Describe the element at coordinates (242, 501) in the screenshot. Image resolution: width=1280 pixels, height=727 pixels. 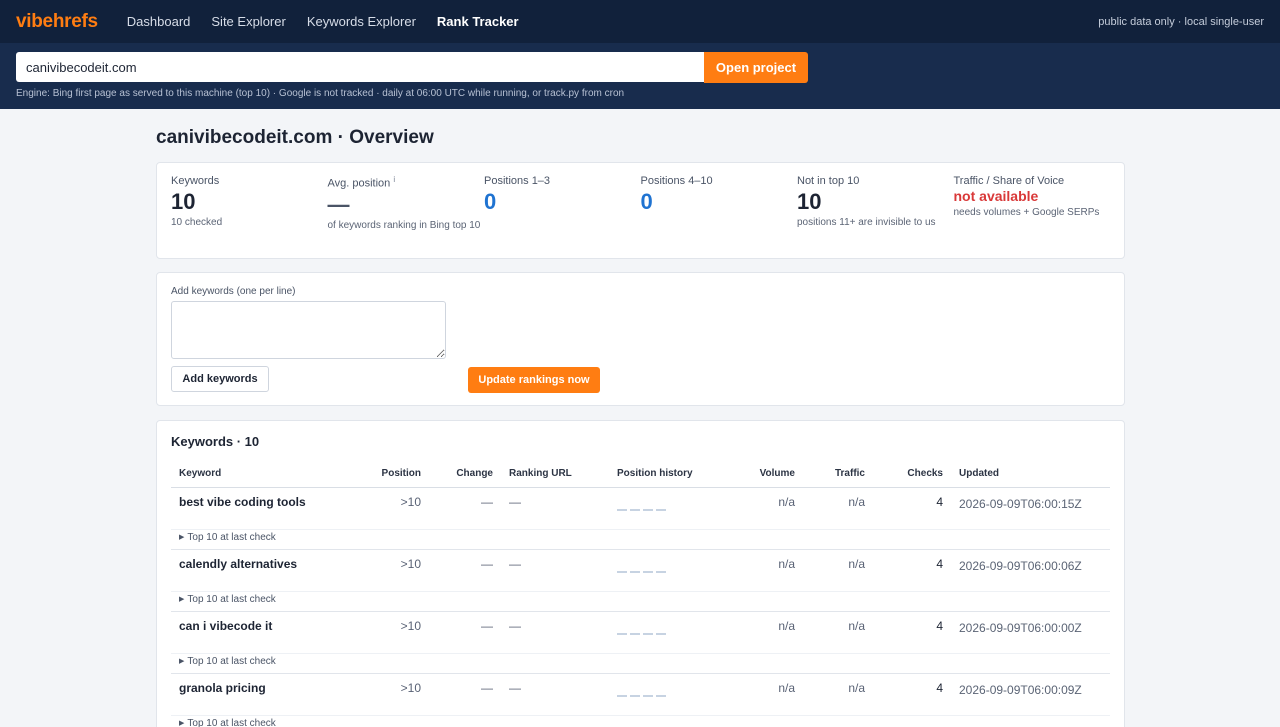
I see `keyword-cell: best vibe coding tools` at that location.